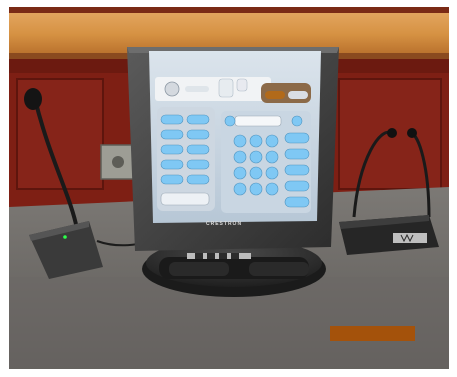 This screenshot has width=457, height=377. What do you see at coordinates (172, 89) in the screenshot?
I see `seal-icon` at bounding box center [172, 89].